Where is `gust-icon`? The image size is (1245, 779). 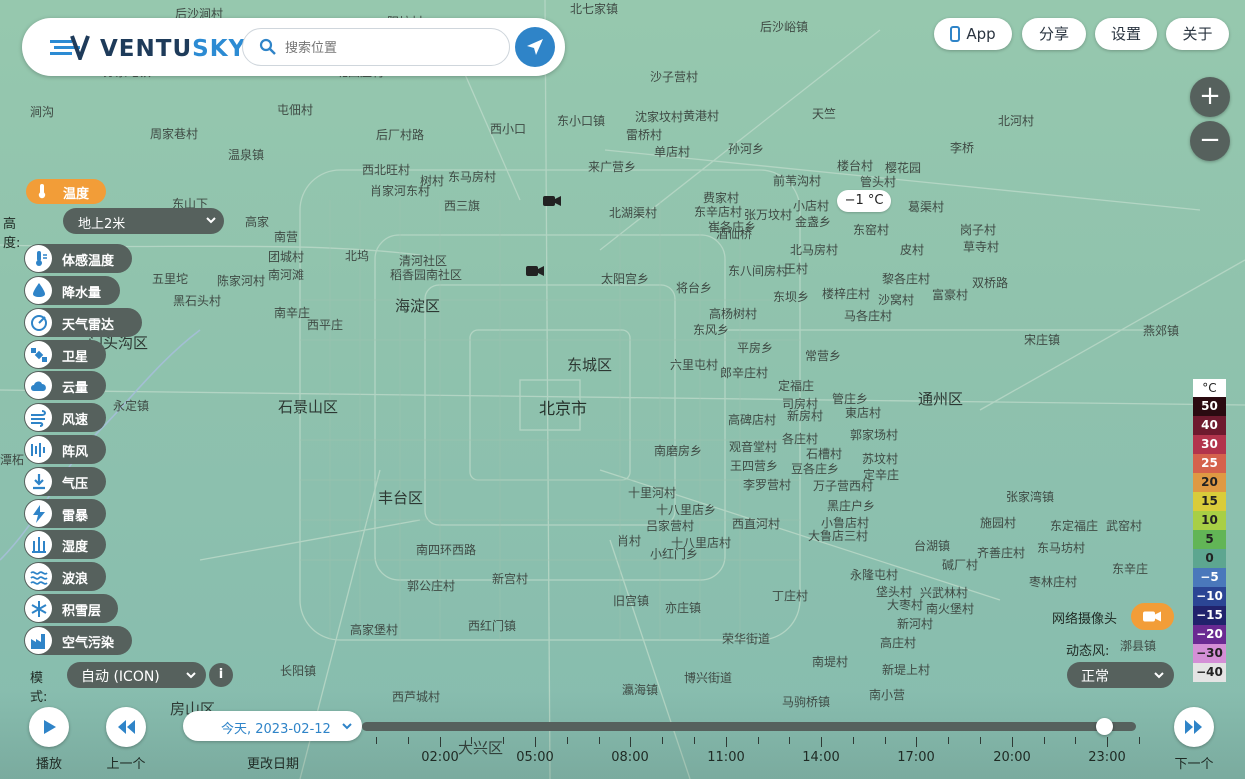 gust-icon is located at coordinates (38, 450).